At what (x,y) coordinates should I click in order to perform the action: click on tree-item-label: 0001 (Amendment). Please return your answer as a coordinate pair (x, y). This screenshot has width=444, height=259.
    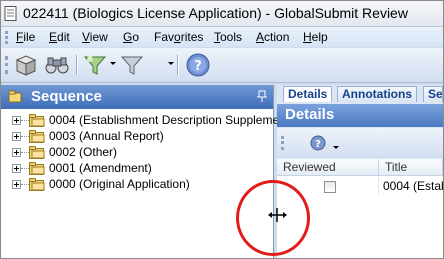
    Looking at the image, I should click on (100, 168).